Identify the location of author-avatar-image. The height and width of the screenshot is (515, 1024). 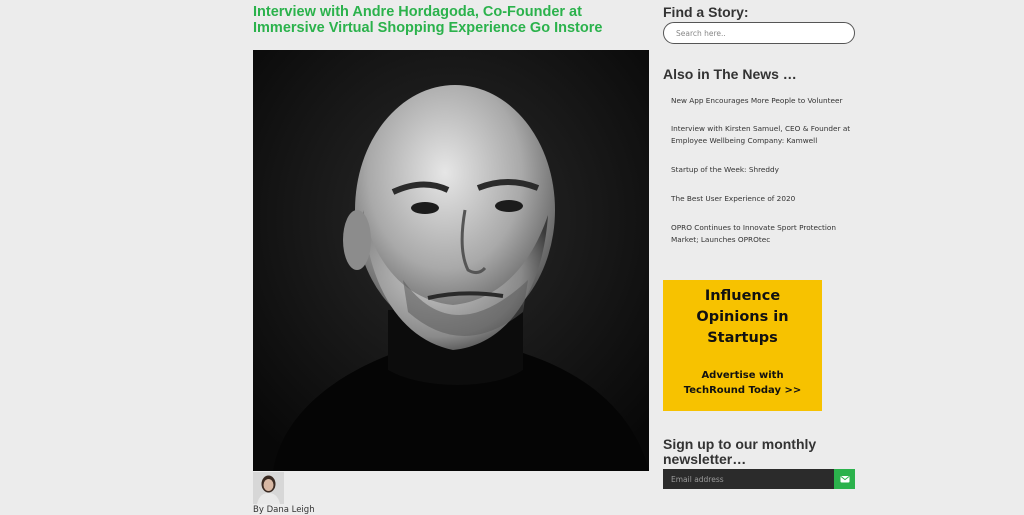
(268, 488).